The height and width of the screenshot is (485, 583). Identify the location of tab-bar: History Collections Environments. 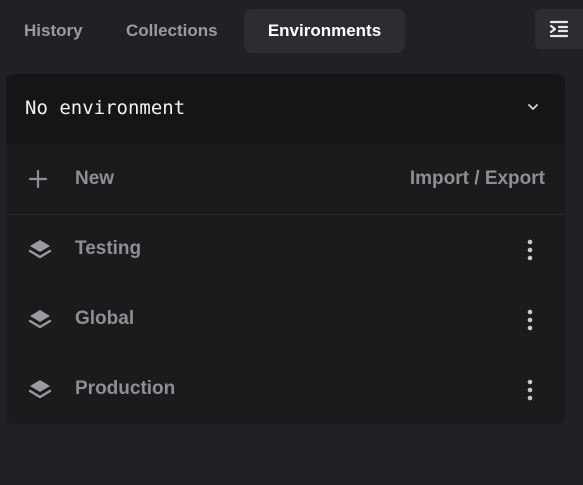
(291, 31).